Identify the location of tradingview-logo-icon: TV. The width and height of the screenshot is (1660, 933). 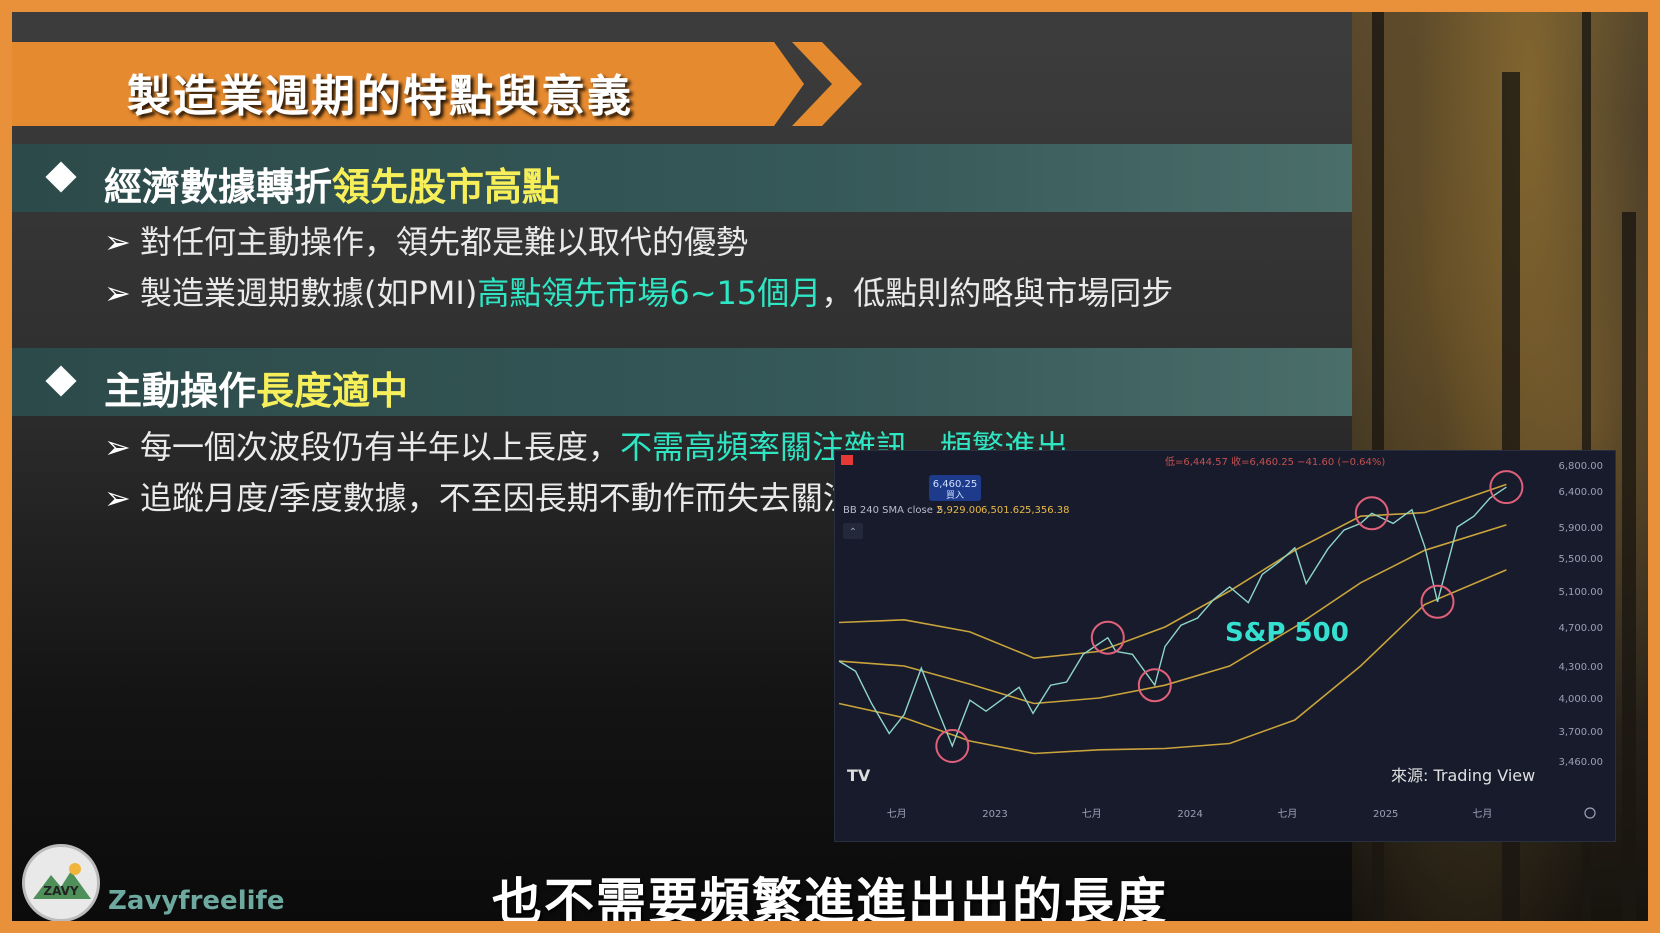
(859, 775).